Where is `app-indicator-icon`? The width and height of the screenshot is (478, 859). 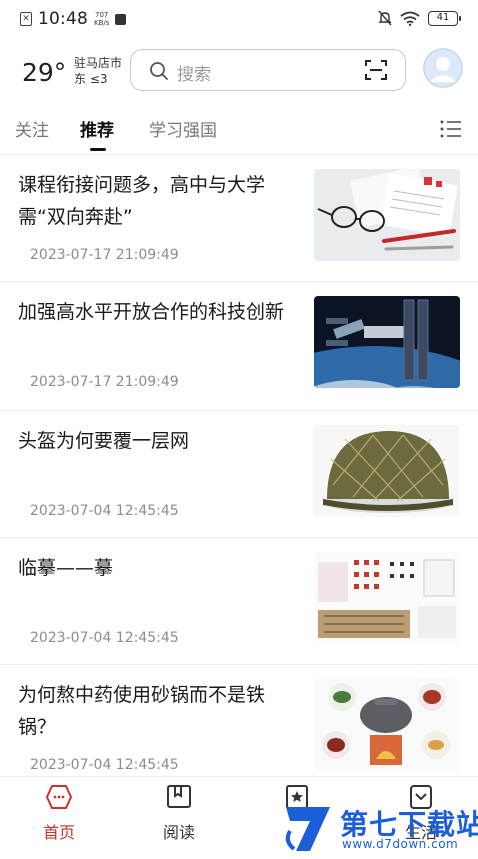
app-indicator-icon is located at coordinates (121, 19).